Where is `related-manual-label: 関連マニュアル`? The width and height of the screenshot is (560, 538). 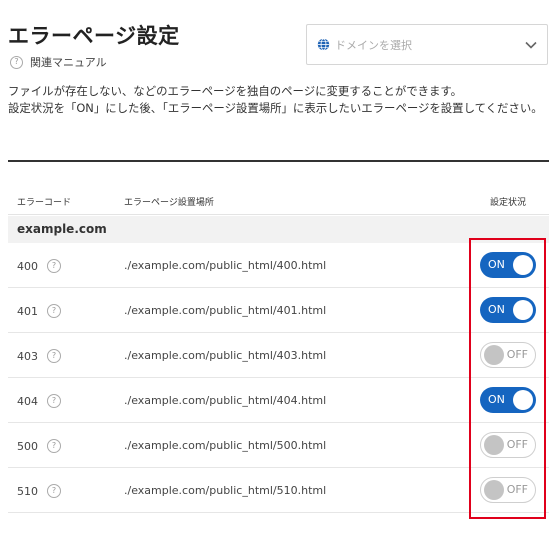 related-manual-label: 関連マニュアル is located at coordinates (68, 62).